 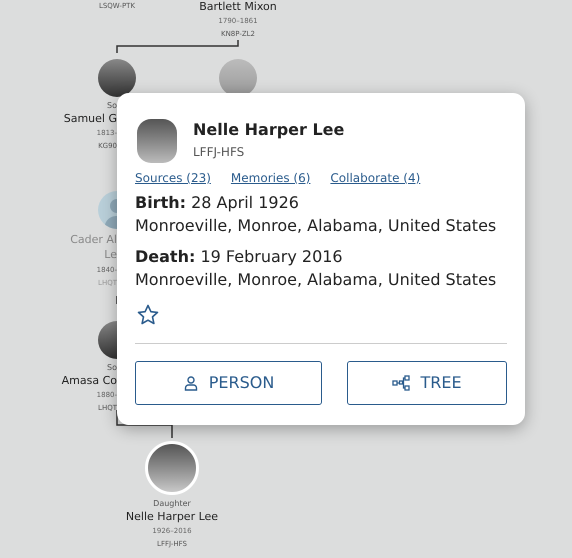 I want to click on event-date: Birth: 28 April 1926, so click(x=217, y=203).